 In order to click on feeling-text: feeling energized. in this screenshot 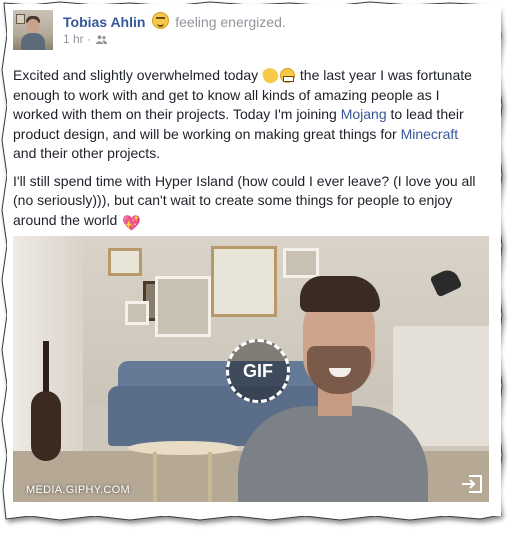, I will do `click(230, 22)`.